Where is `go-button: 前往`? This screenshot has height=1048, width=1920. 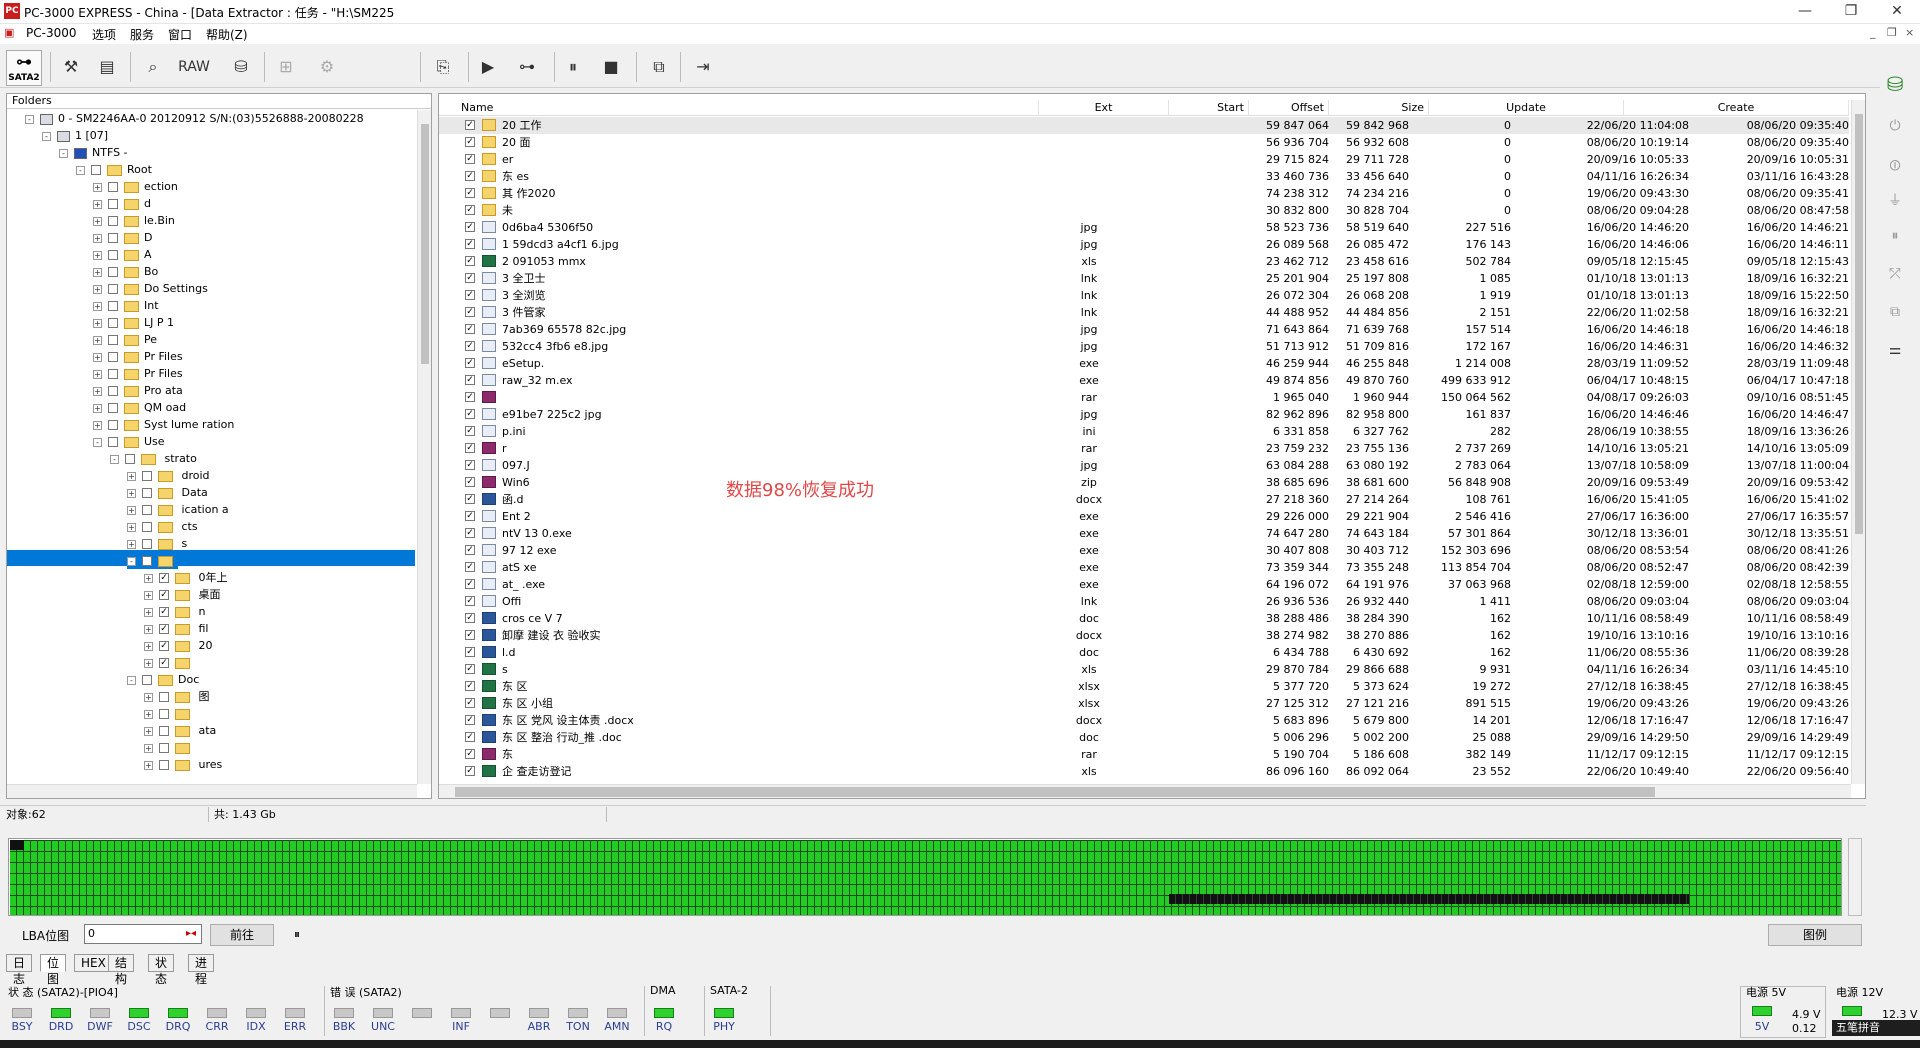 go-button: 前往 is located at coordinates (242, 935).